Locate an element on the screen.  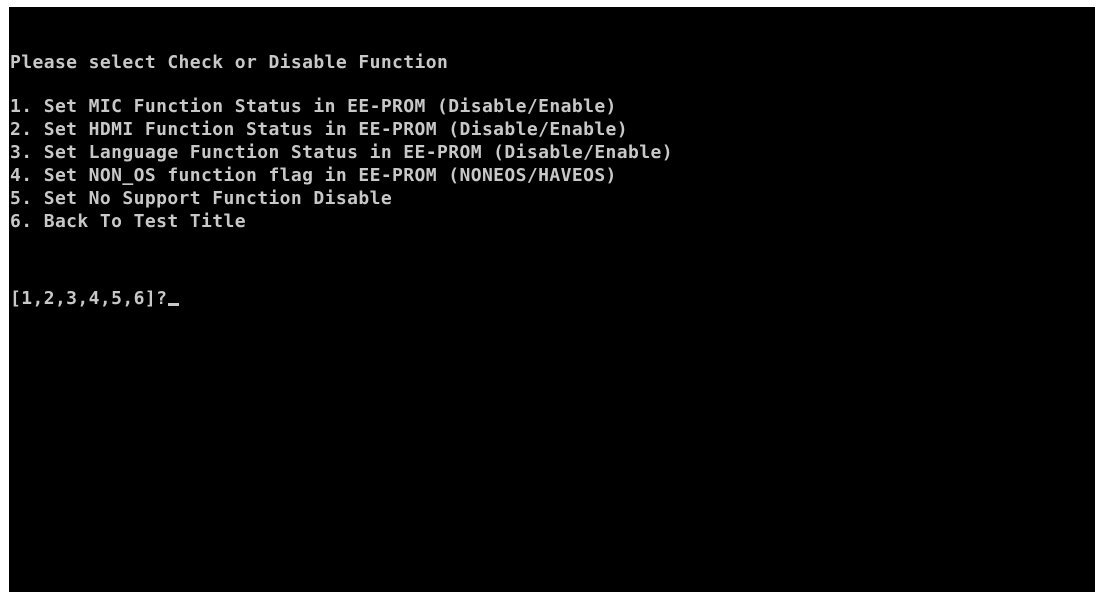
menu-option-5: 5. Set No Support Function Disable is located at coordinates (201, 198).